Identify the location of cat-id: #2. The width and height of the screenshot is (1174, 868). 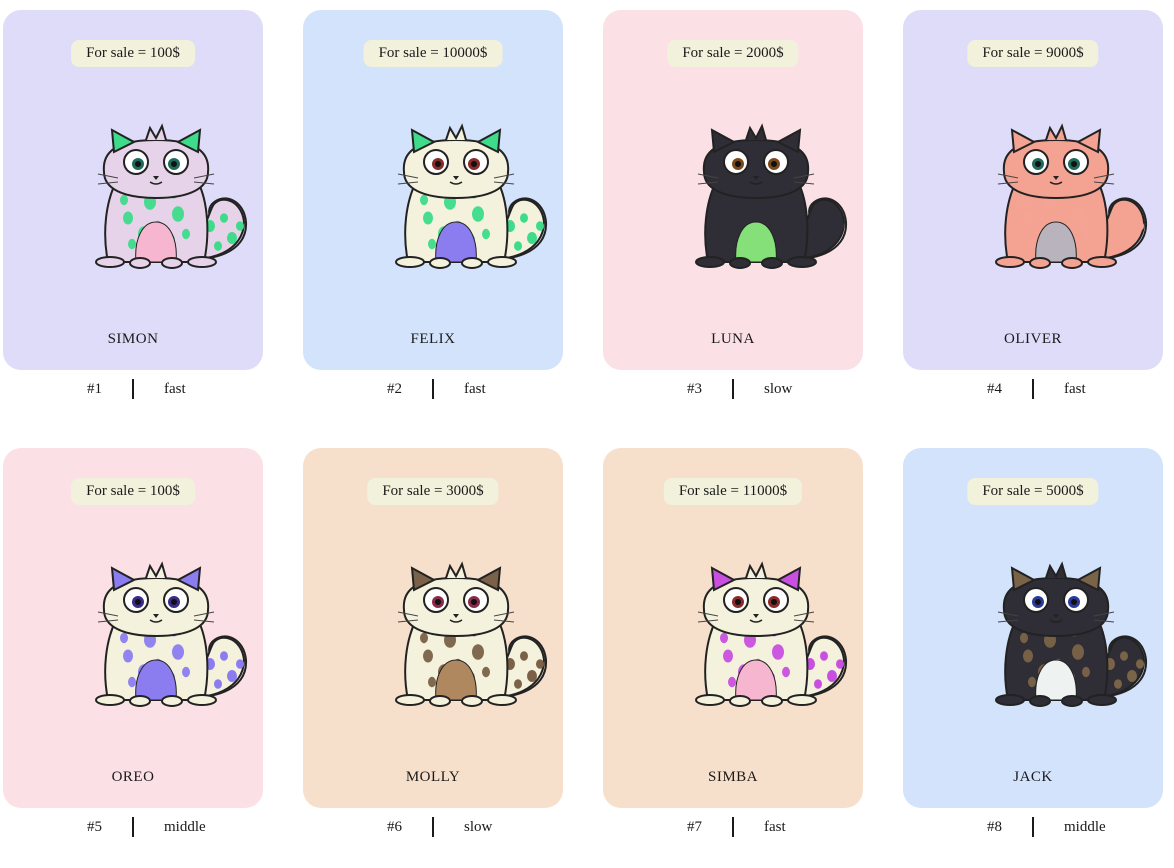
(394, 388).